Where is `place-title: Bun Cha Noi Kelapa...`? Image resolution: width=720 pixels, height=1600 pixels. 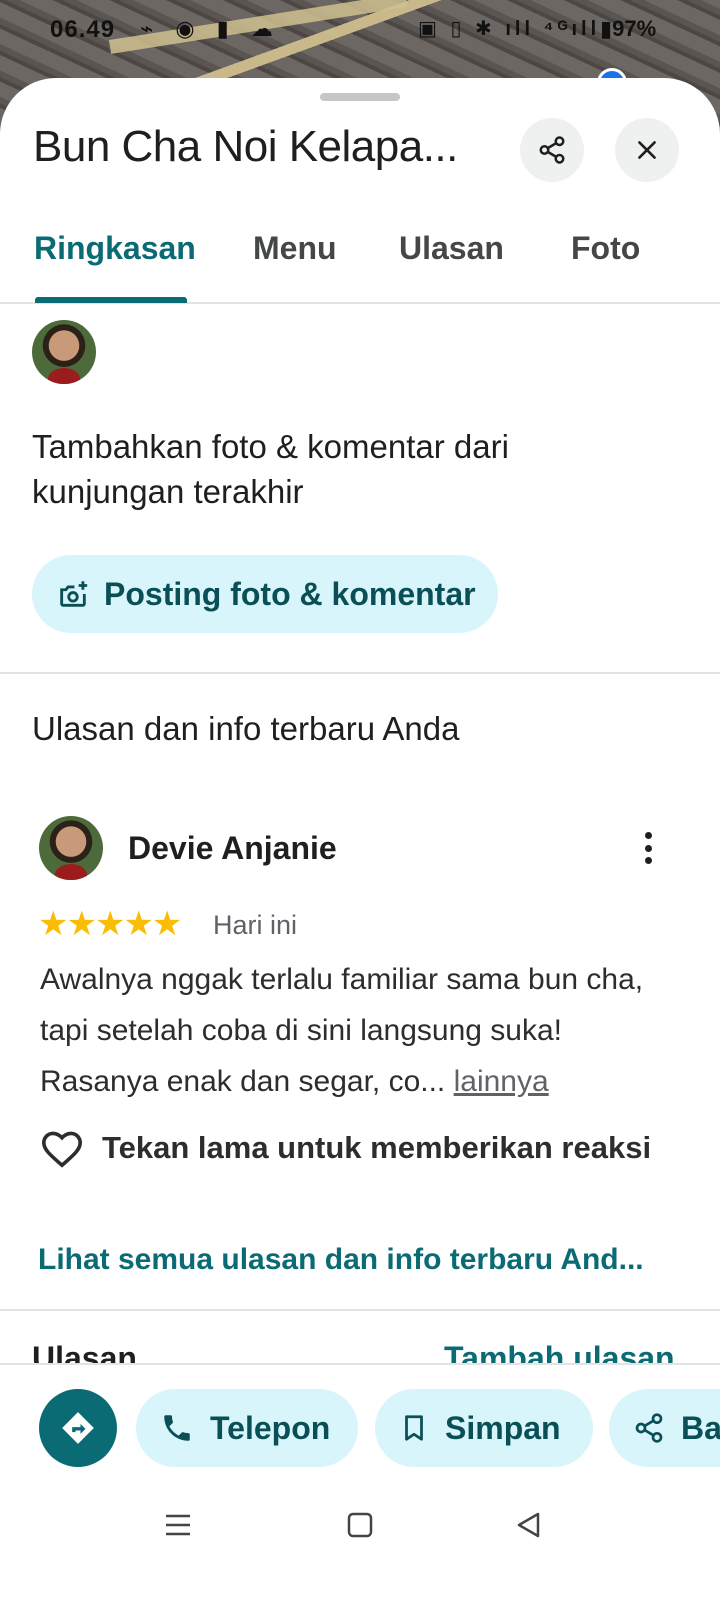
place-title: Bun Cha Noi Kelapa... is located at coordinates (245, 146).